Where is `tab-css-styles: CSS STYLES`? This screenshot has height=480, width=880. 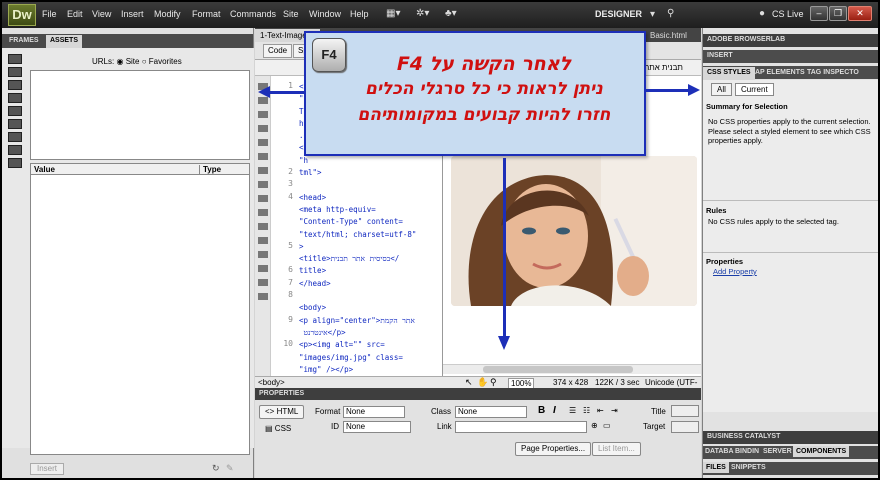
tab-css-styles: CSS STYLES is located at coordinates (729, 73).